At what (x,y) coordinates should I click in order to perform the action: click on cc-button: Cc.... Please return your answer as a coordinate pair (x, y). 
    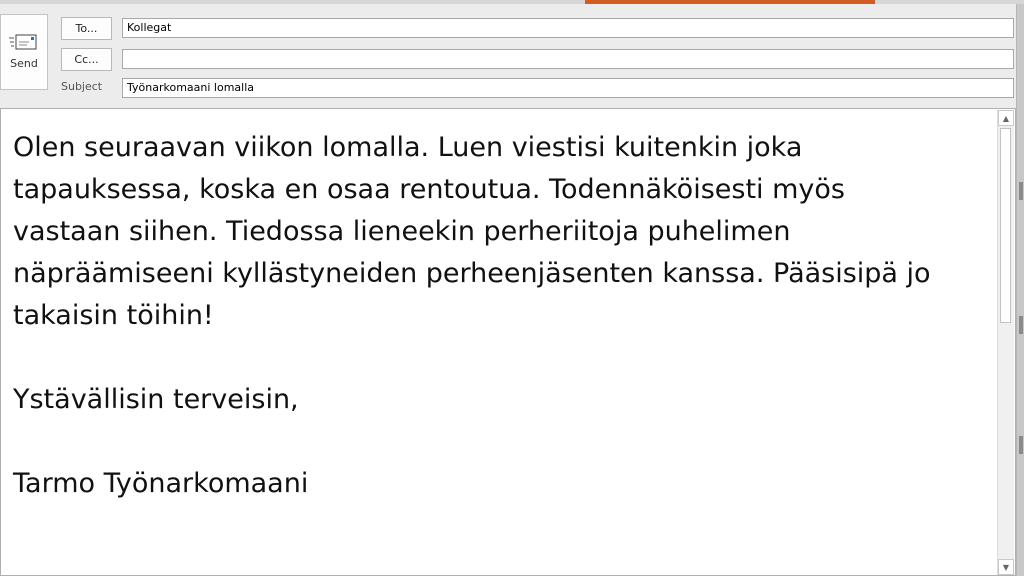
    Looking at the image, I should click on (86, 59).